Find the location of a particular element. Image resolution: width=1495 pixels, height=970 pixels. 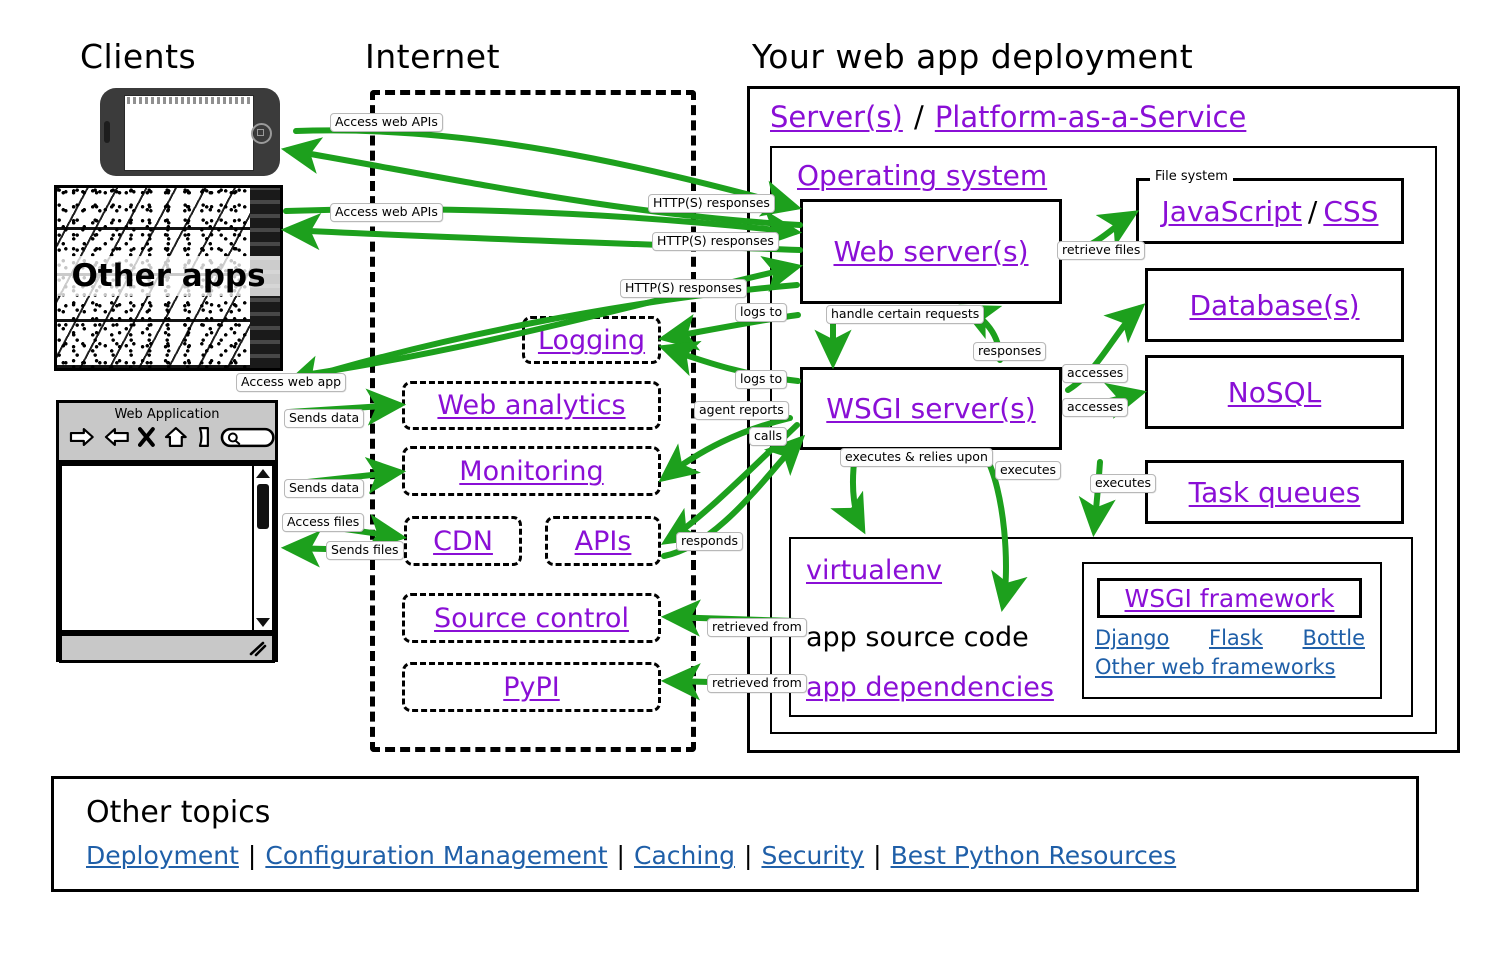

edge-label-sends-data-2: Sends data is located at coordinates (324, 489).